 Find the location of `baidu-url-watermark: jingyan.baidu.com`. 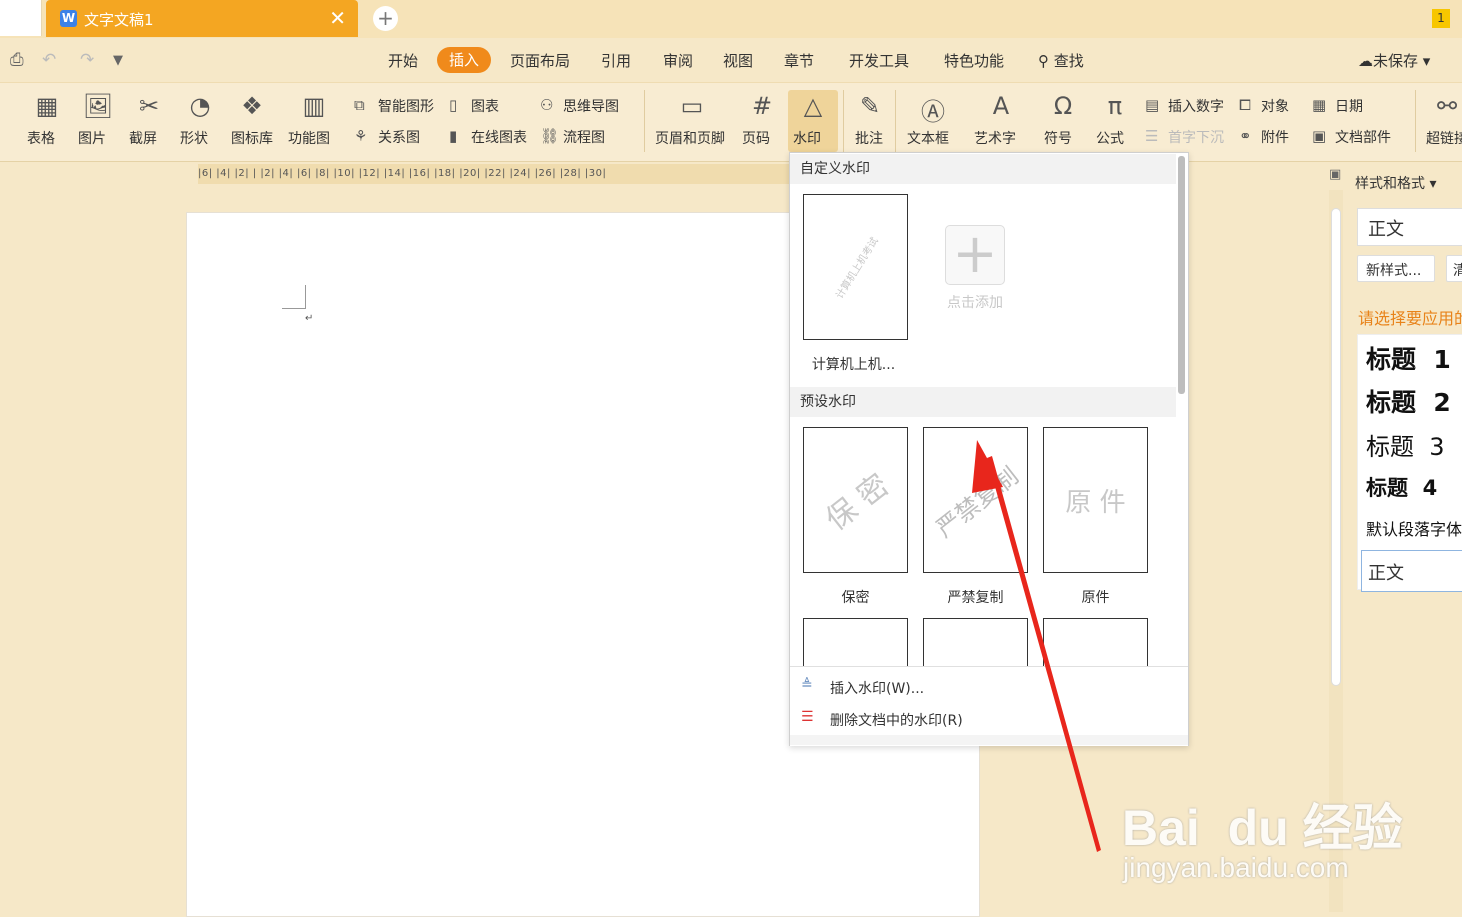

baidu-url-watermark: jingyan.baidu.com is located at coordinates (1236, 867).